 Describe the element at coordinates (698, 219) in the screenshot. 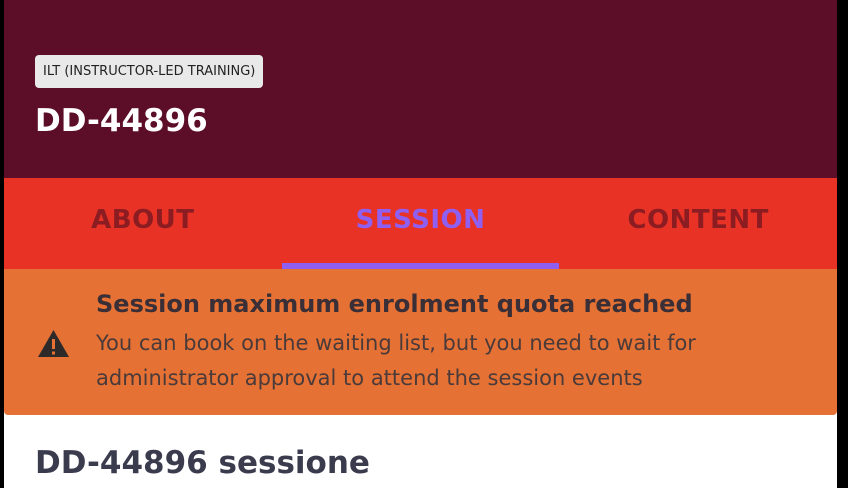

I see `tab-content-label: CONTENT` at that location.